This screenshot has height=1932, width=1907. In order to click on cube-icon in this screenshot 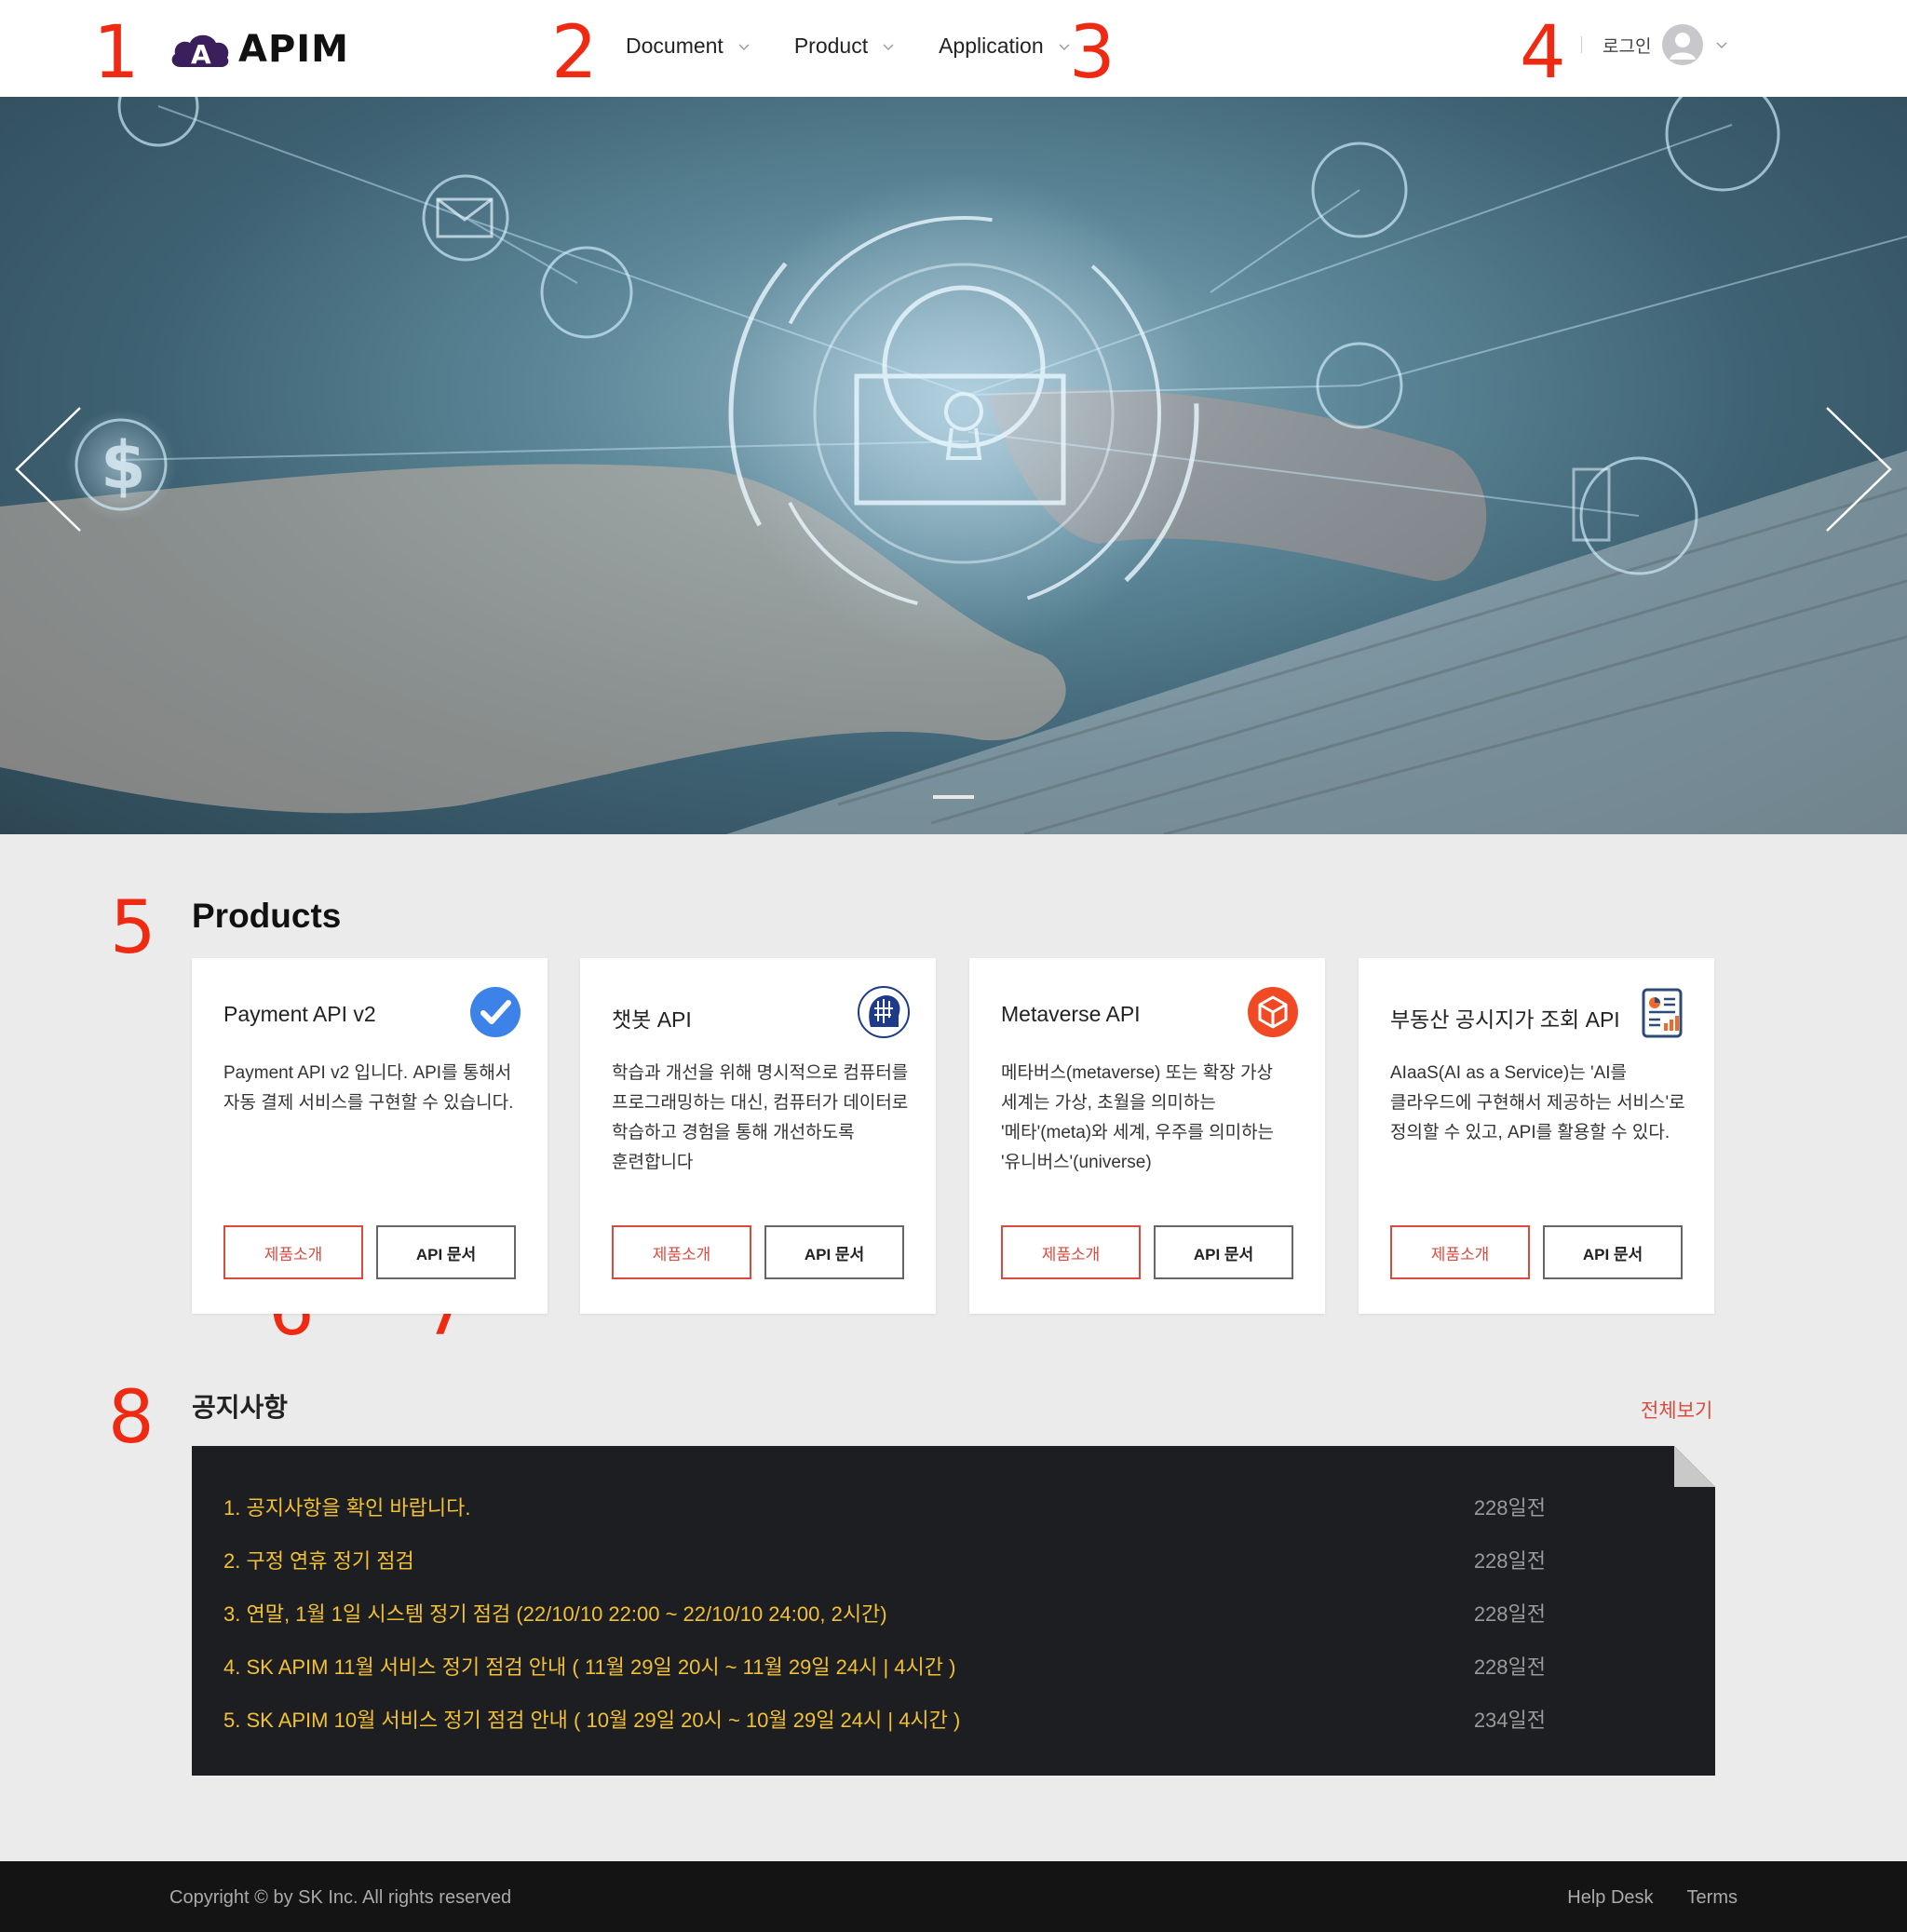, I will do `click(1273, 1012)`.